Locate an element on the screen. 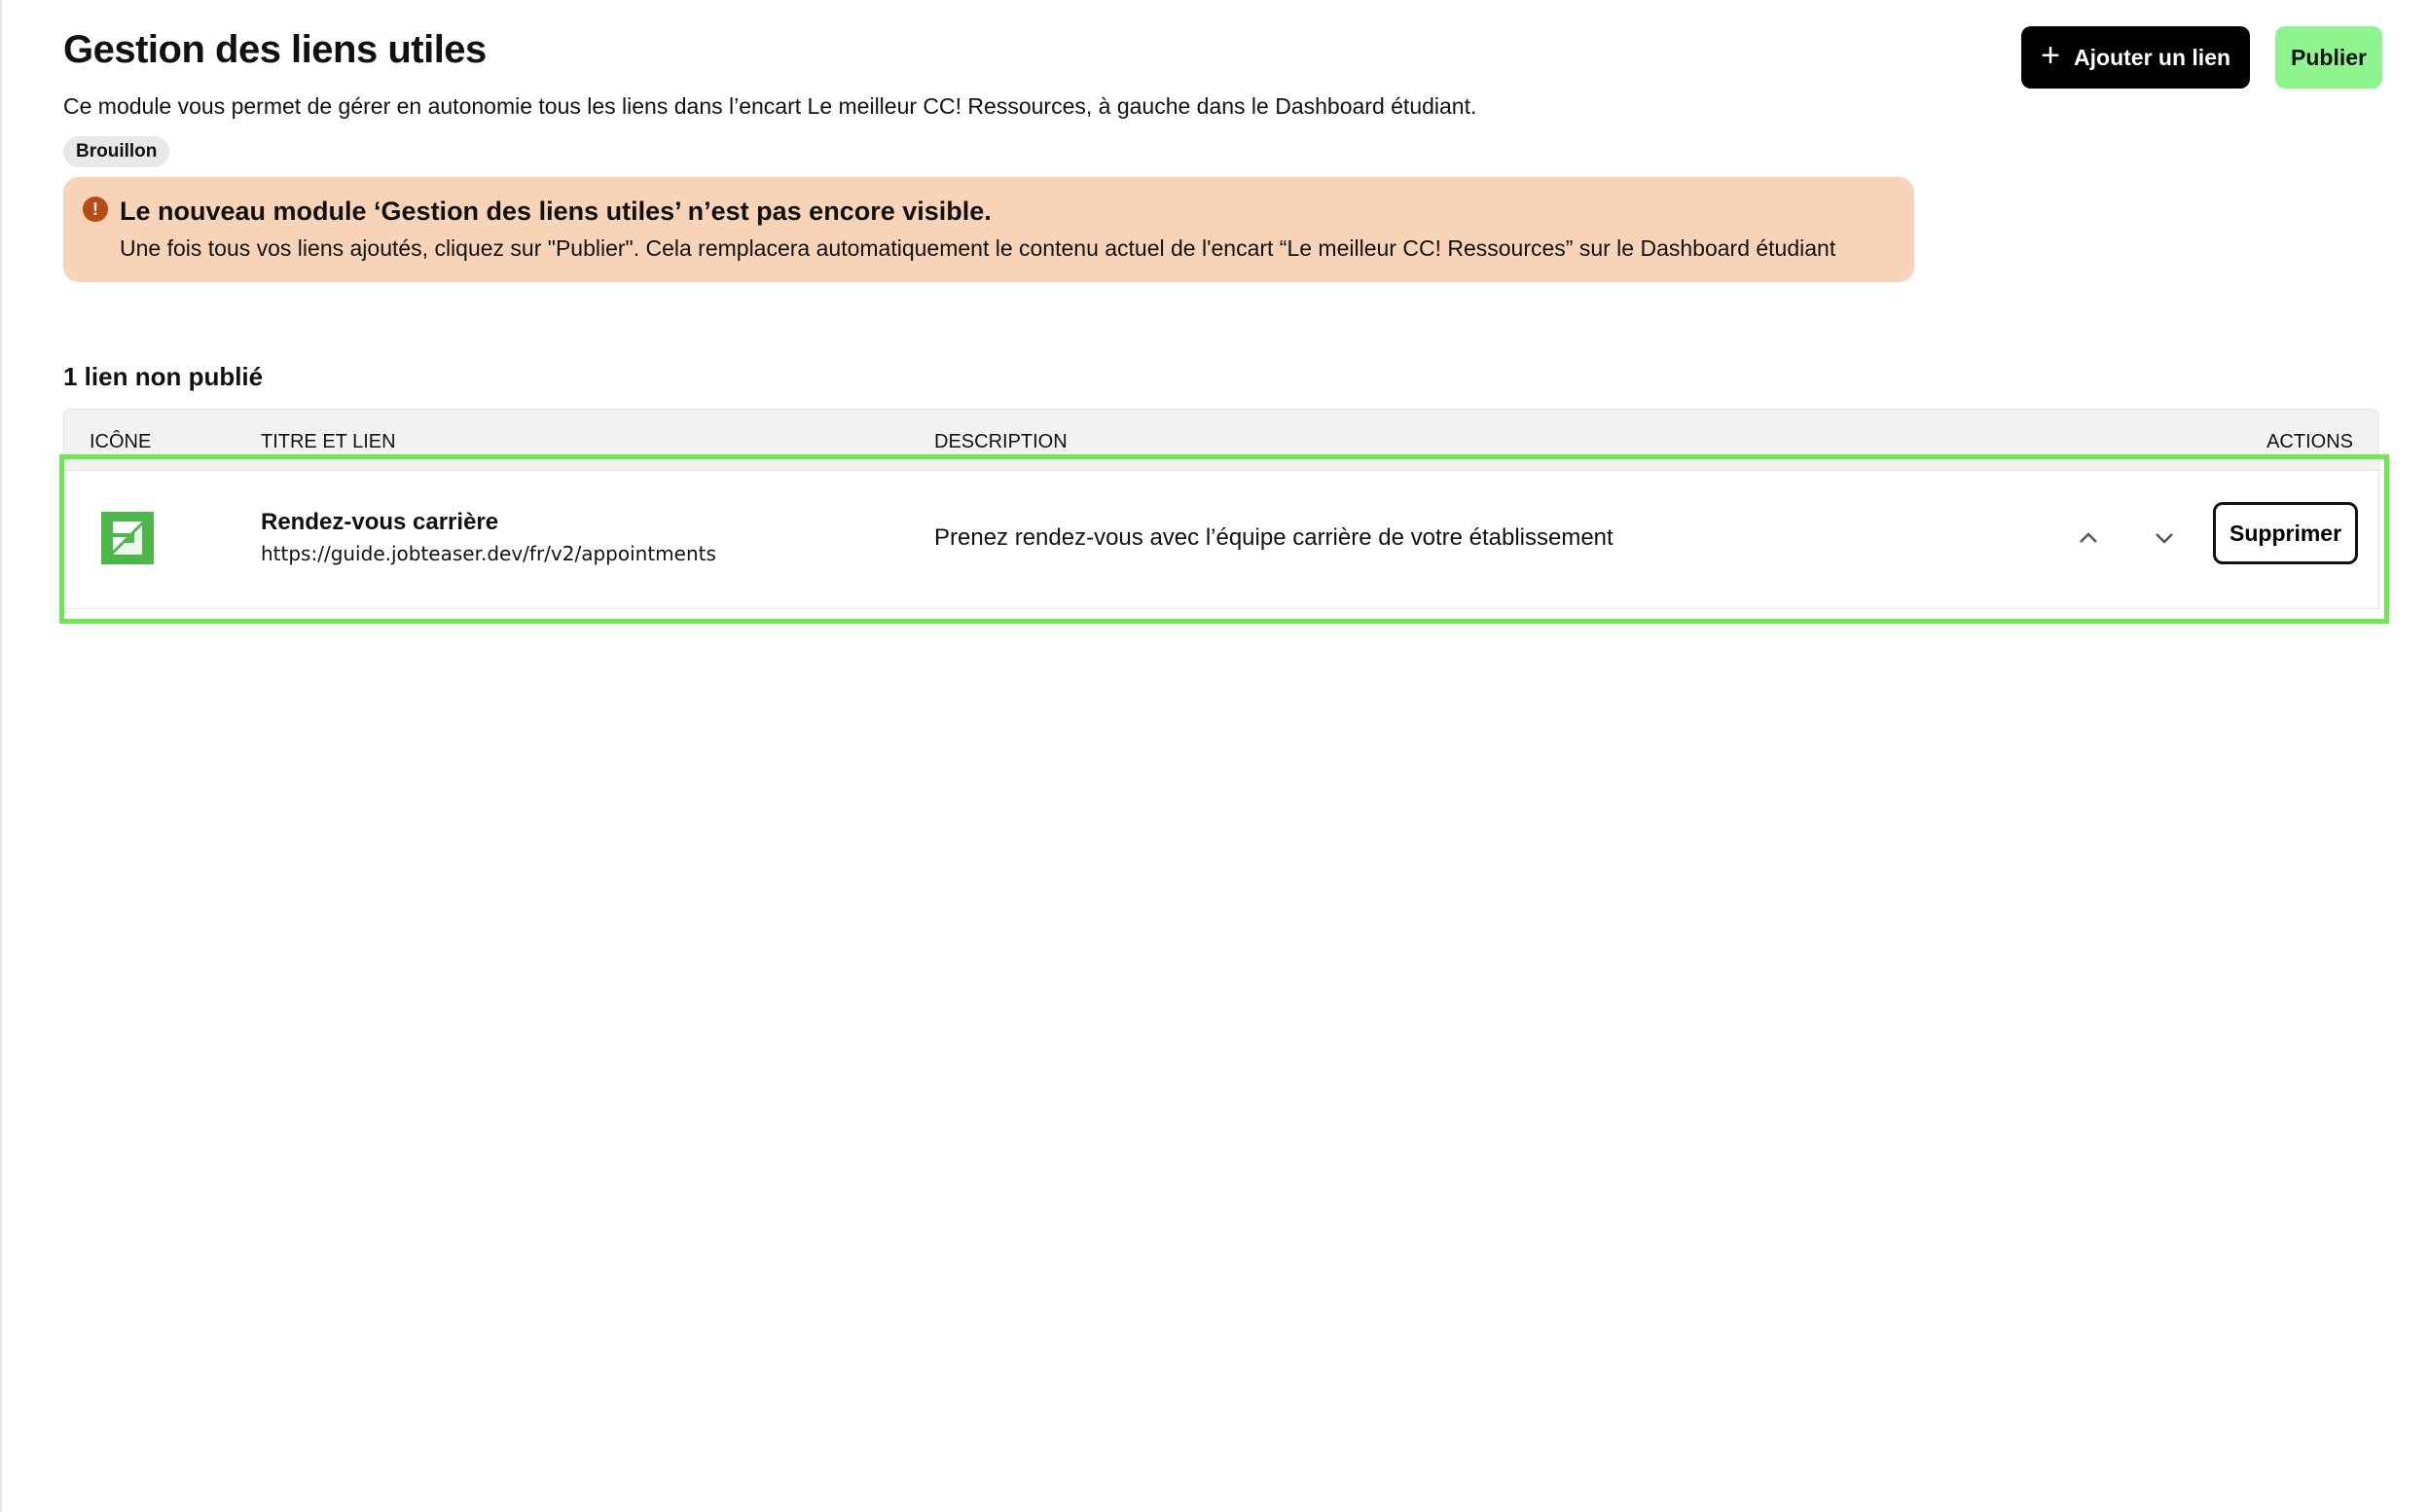  table-header: ICÔNE TITRE ET LIEN DESCRIPTION ACTIONS is located at coordinates (1221, 440).